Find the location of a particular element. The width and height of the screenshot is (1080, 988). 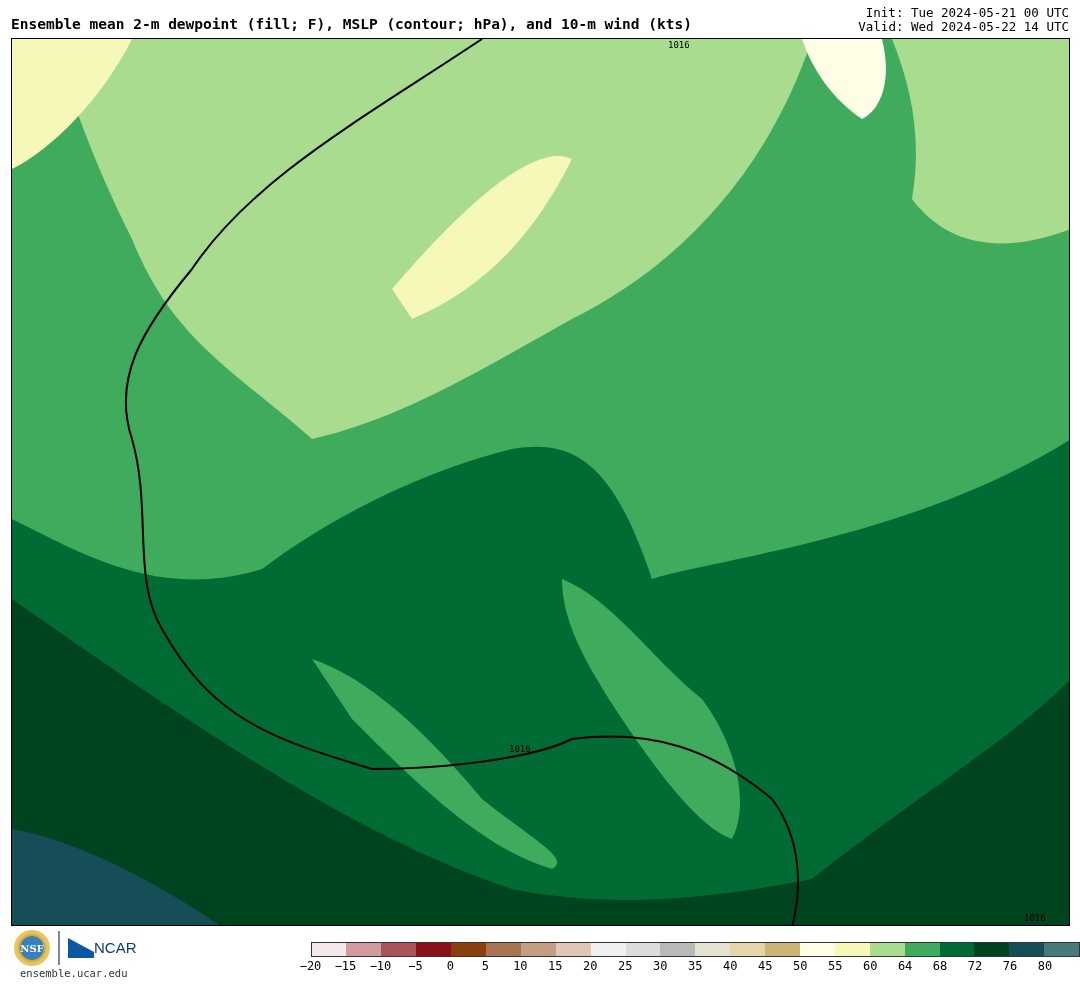

tick-label: 50 is located at coordinates (800, 966).